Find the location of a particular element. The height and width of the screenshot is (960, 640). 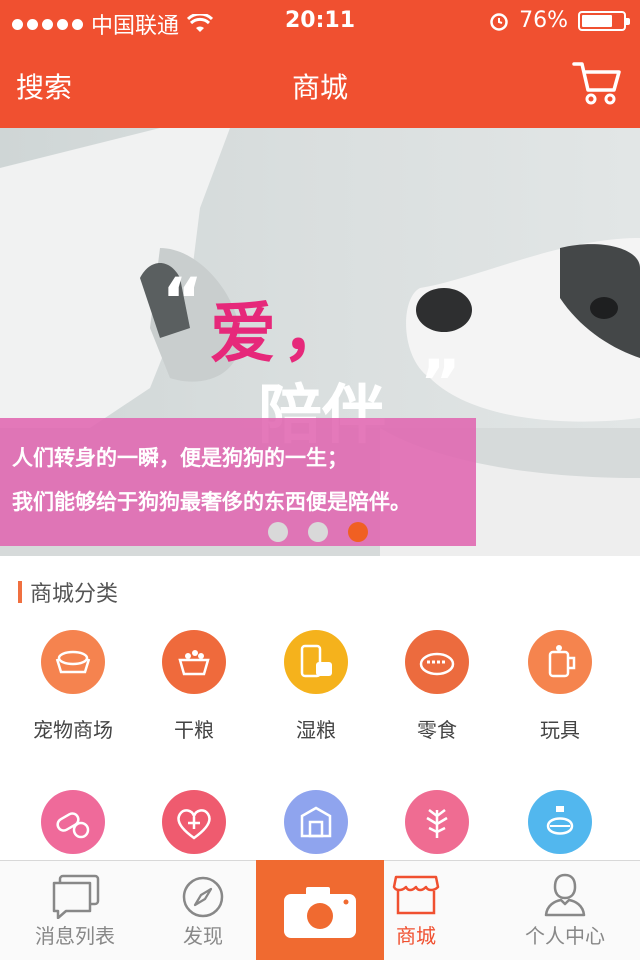

canned-food-icon is located at coordinates (316, 662).